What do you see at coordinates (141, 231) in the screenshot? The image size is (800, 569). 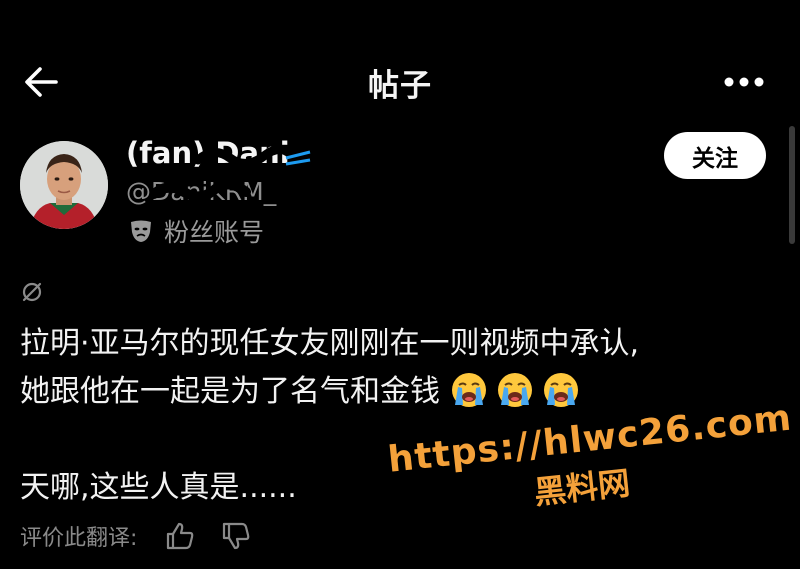 I see `theater-mask-icon` at bounding box center [141, 231].